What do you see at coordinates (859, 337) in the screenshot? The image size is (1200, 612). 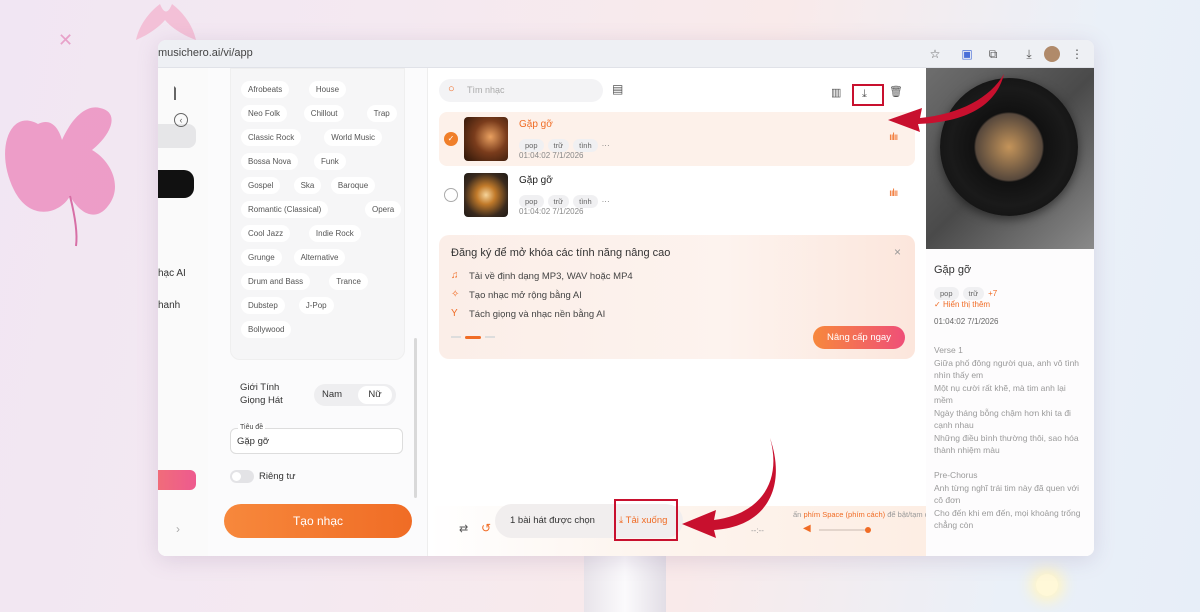 I see `upgrade-now-button: Nâng cấp ngay` at bounding box center [859, 337].